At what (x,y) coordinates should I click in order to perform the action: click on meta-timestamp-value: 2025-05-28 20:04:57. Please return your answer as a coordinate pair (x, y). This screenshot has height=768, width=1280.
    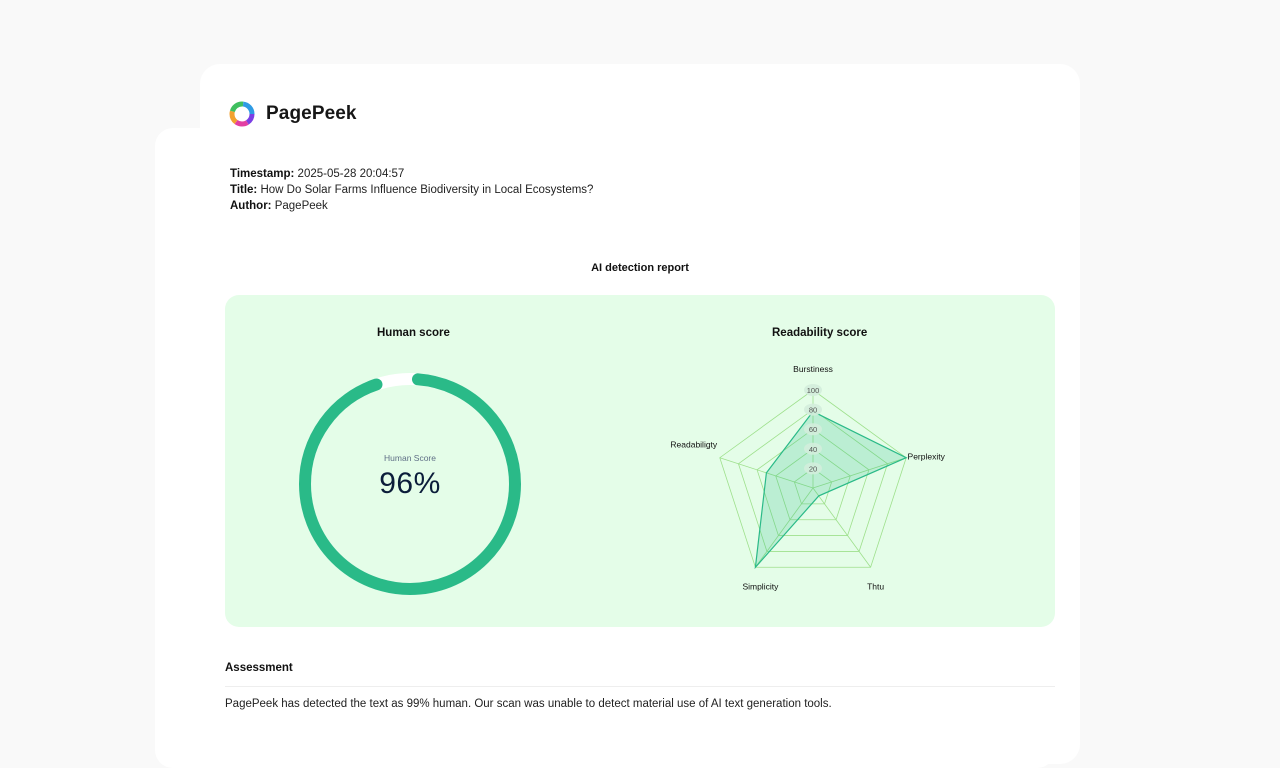
    Looking at the image, I should click on (351, 174).